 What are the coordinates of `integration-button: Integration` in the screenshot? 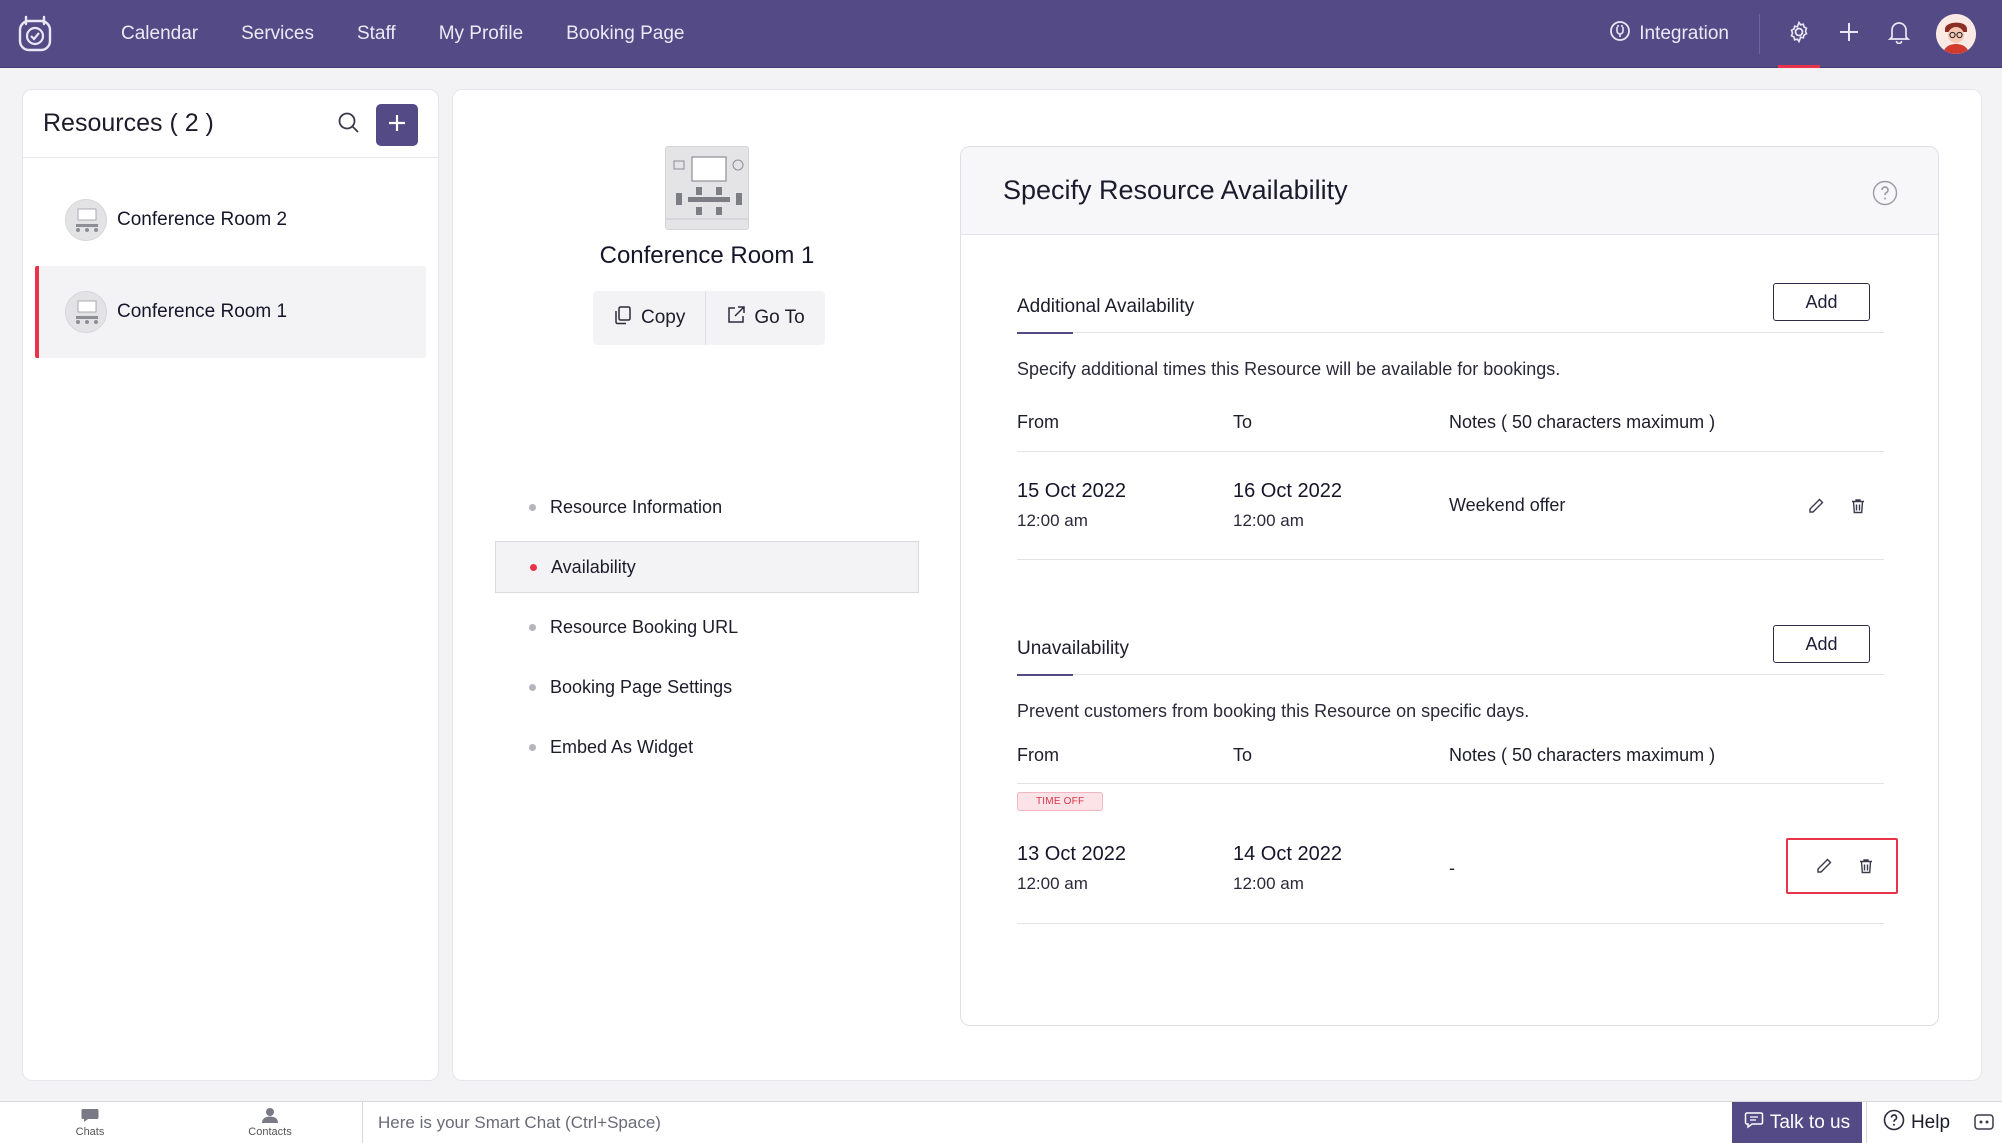 It's located at (1669, 34).